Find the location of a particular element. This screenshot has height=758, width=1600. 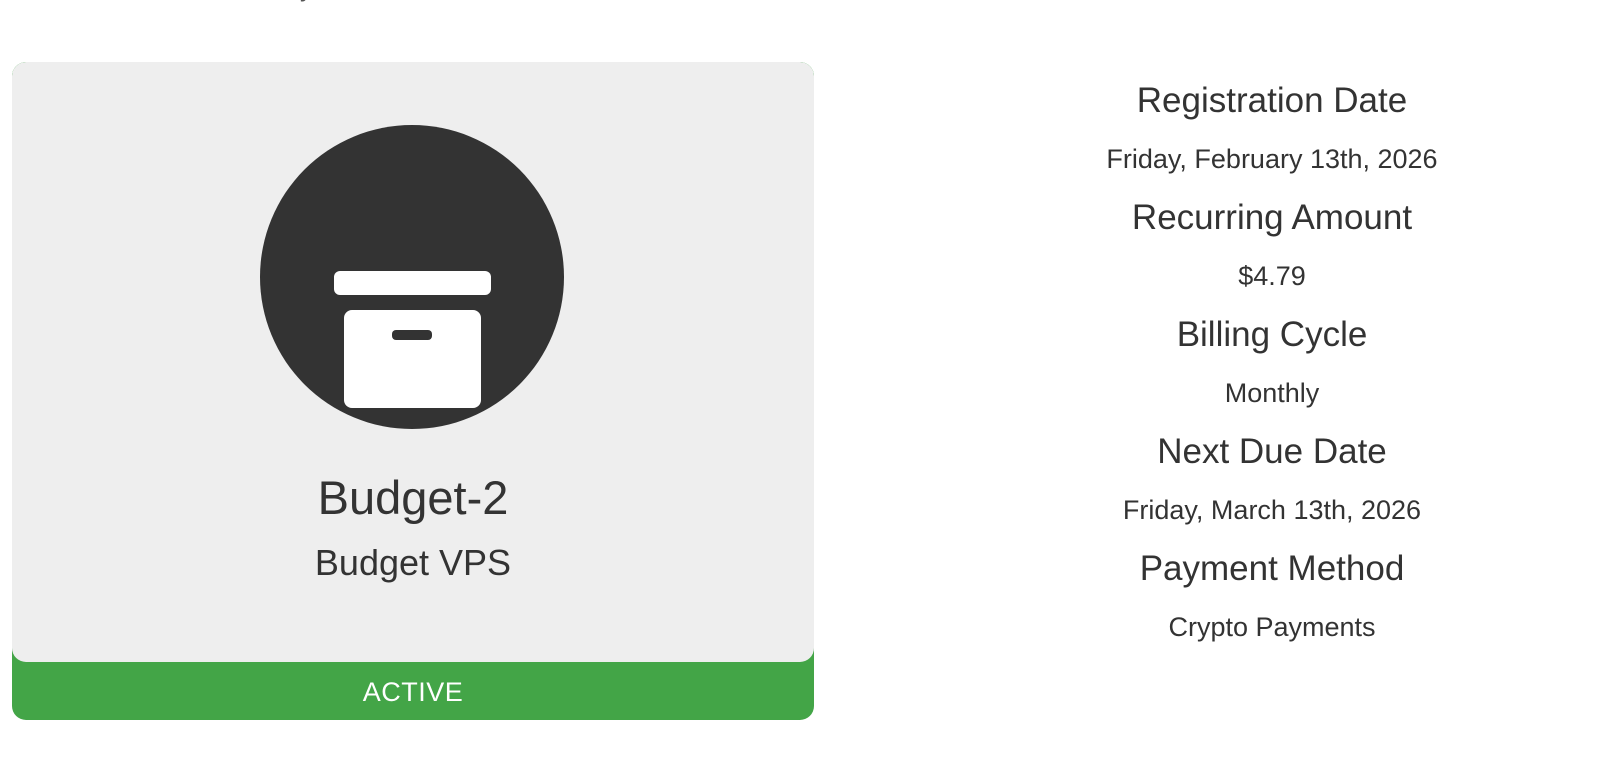

payment-method-value: Crypto Payments is located at coordinates (1272, 627).